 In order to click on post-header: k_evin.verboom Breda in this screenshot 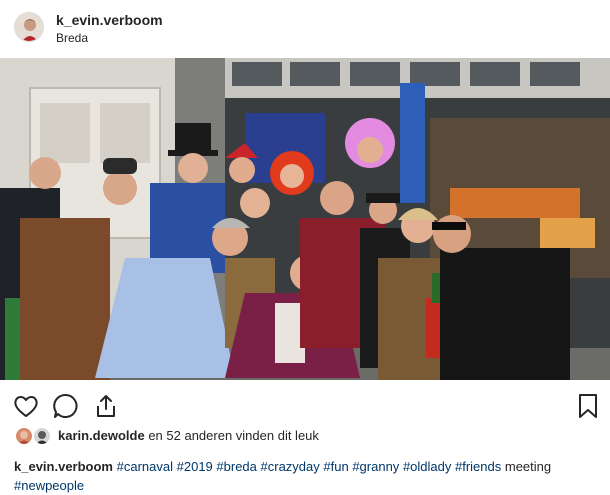, I will do `click(305, 29)`.